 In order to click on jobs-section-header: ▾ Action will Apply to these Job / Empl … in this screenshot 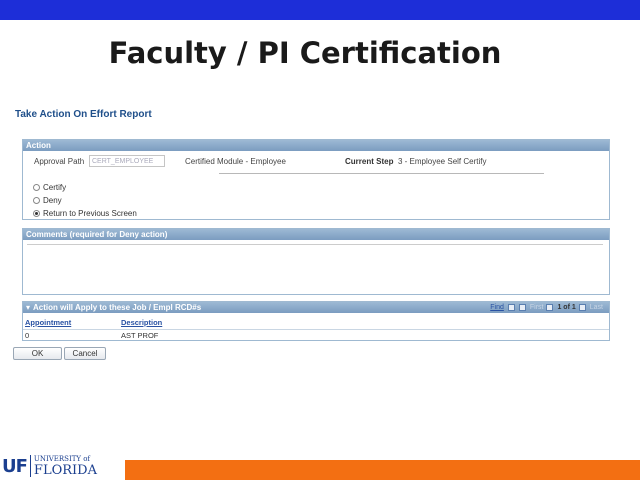, I will do `click(316, 307)`.